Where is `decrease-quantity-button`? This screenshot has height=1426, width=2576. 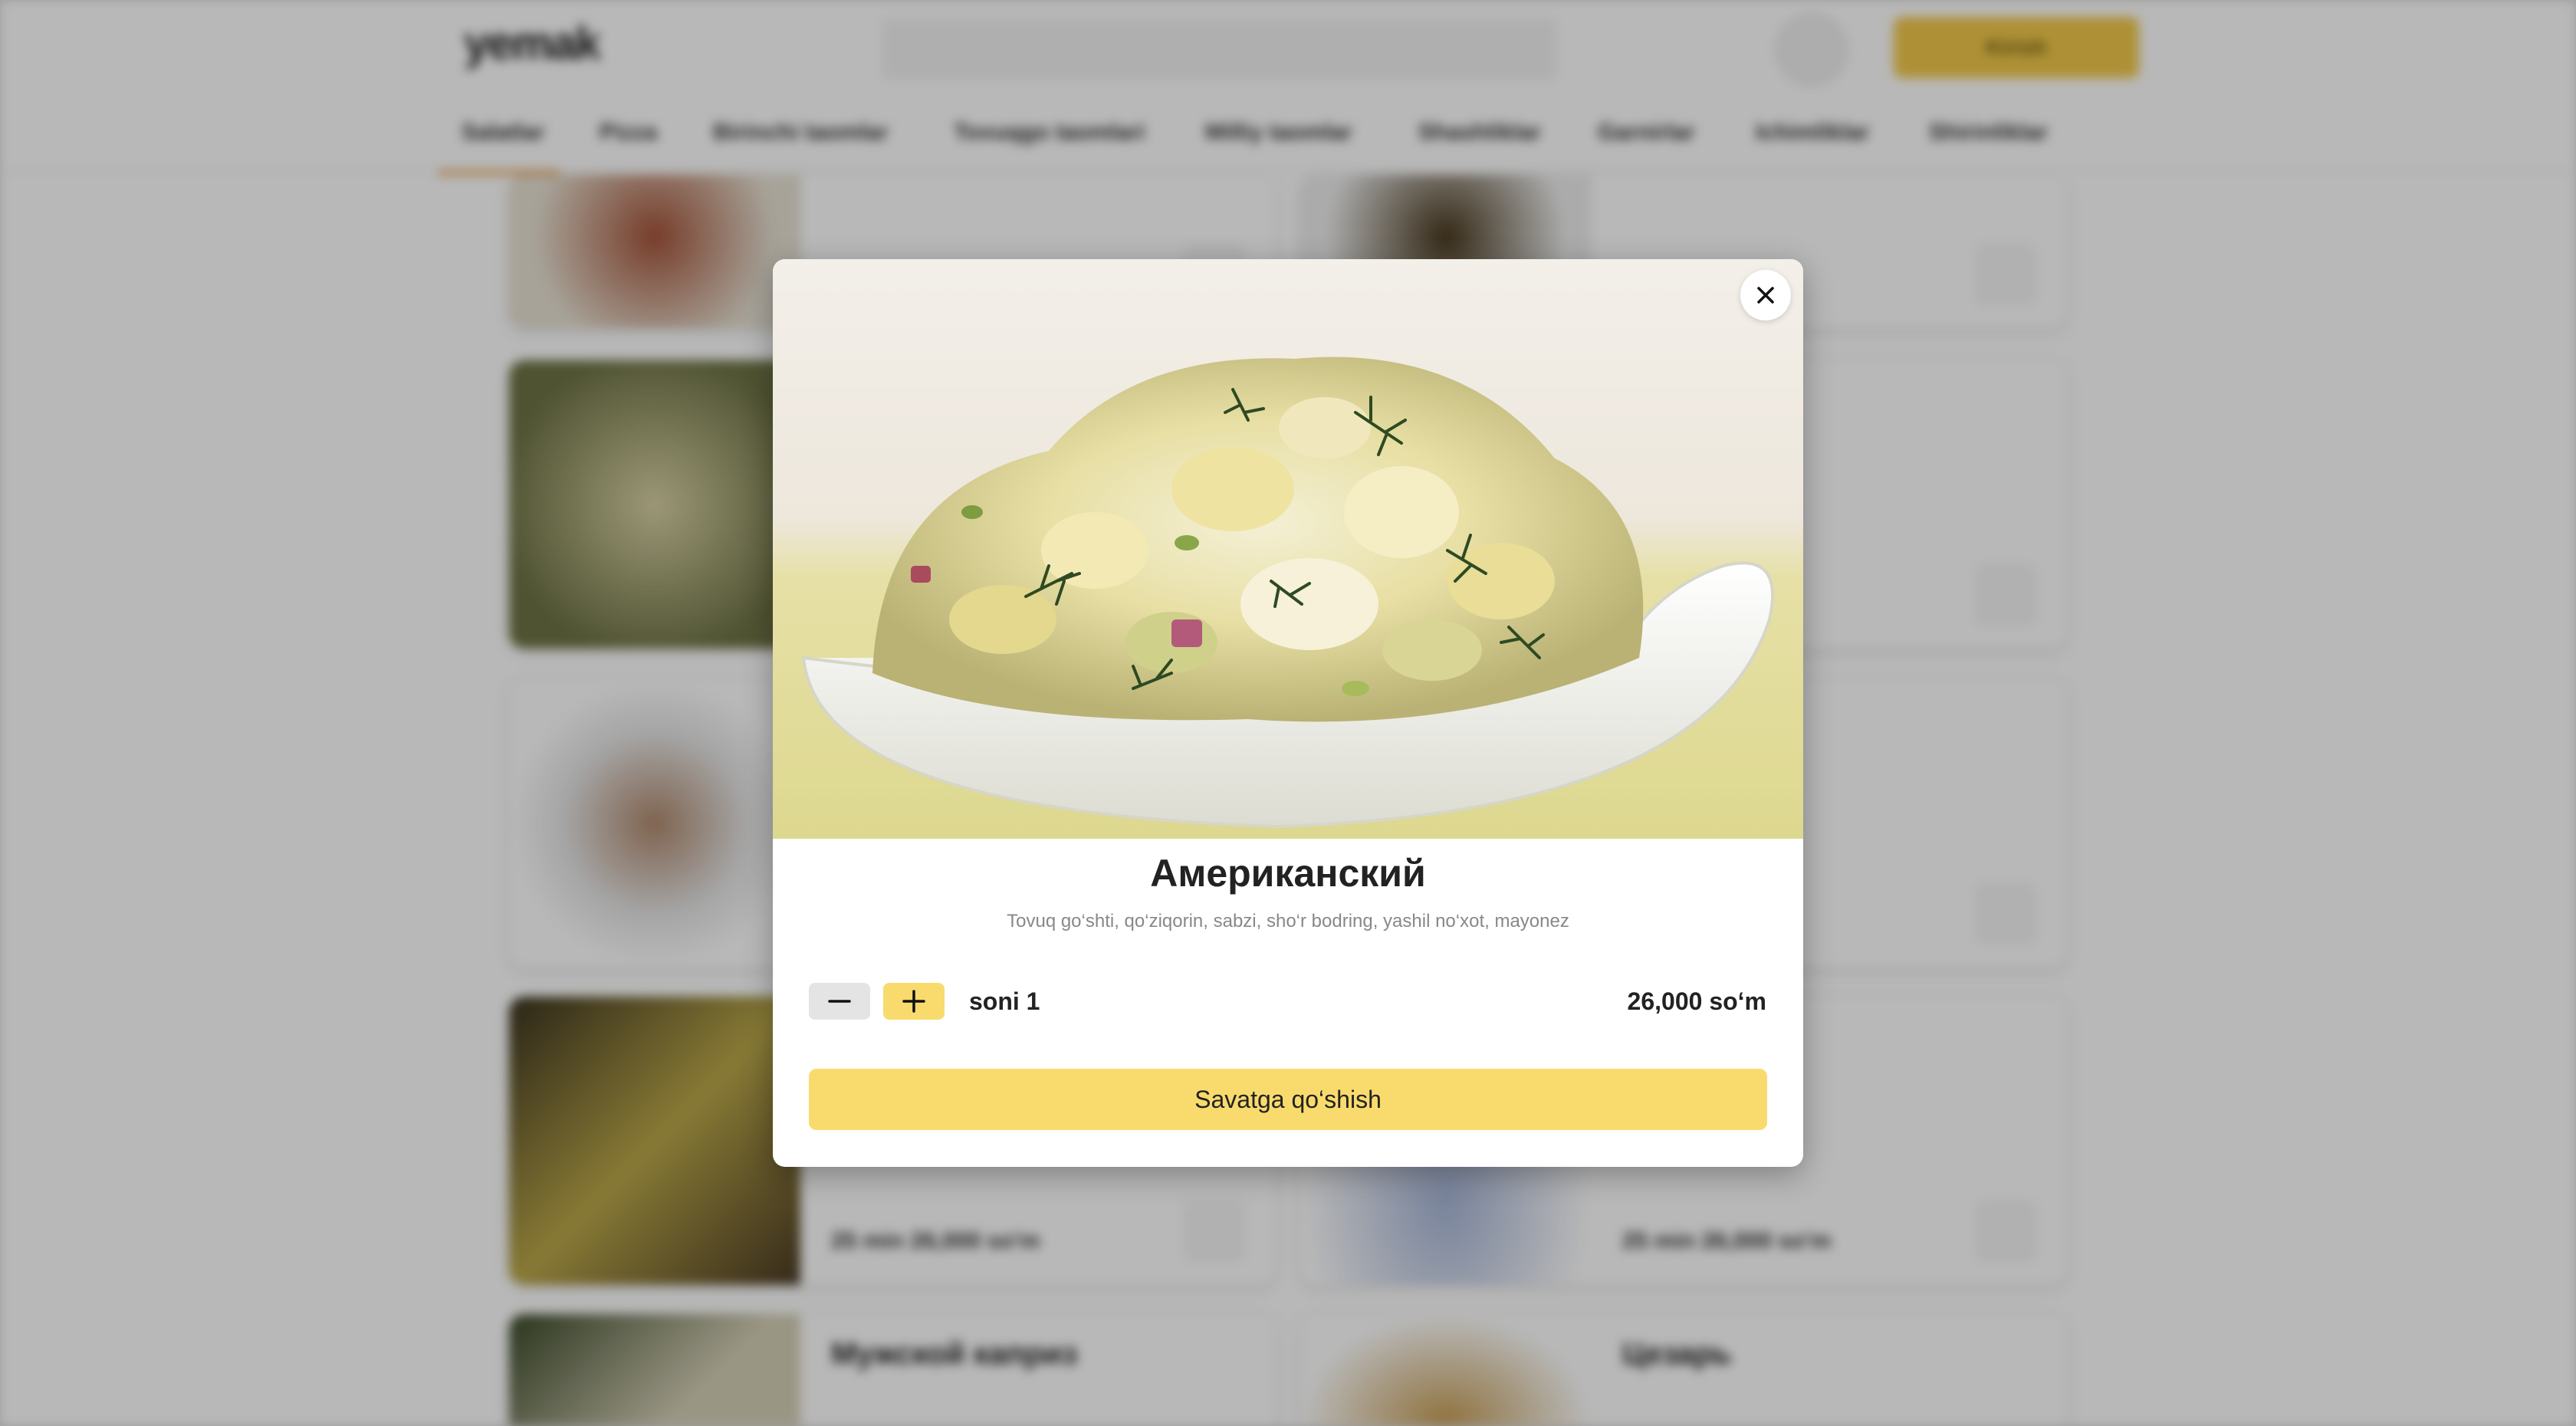
decrease-quantity-button is located at coordinates (839, 1002).